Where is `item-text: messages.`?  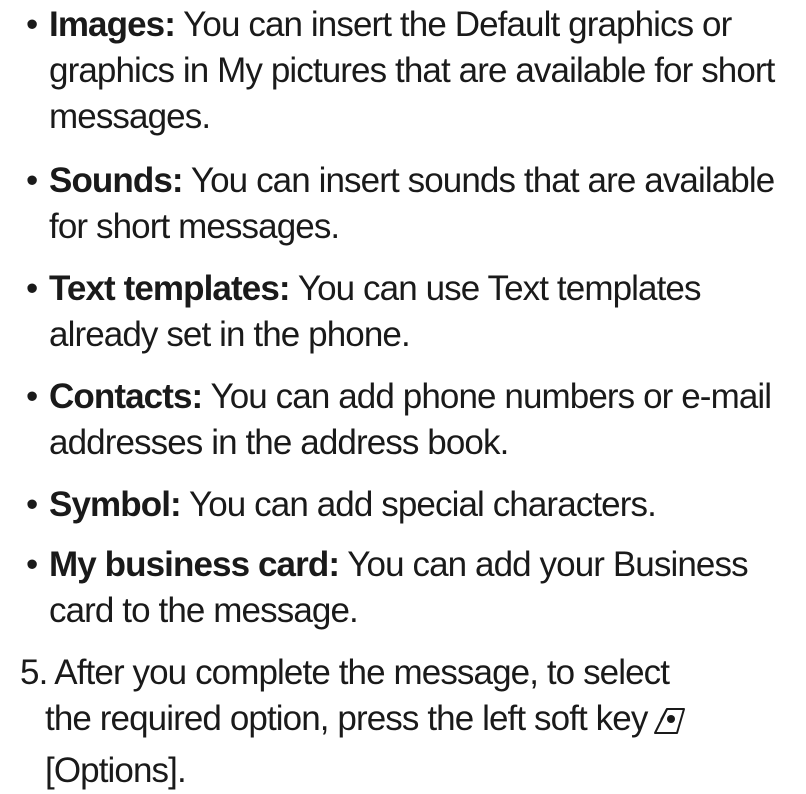 item-text: messages. is located at coordinates (130, 116).